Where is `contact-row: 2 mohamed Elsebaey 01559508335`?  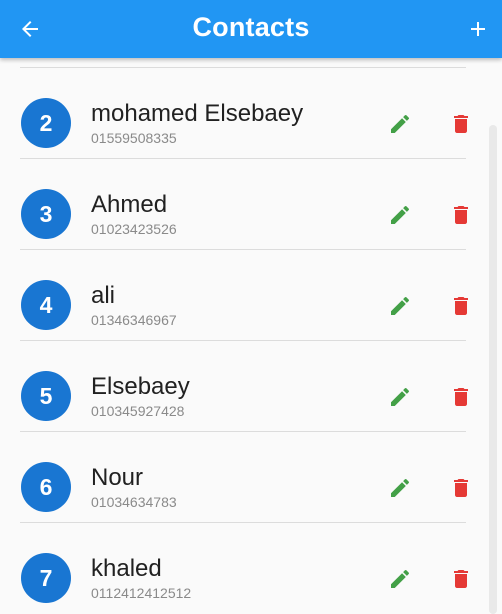
contact-row: 2 mohamed Elsebaey 01559508335 is located at coordinates (241, 113).